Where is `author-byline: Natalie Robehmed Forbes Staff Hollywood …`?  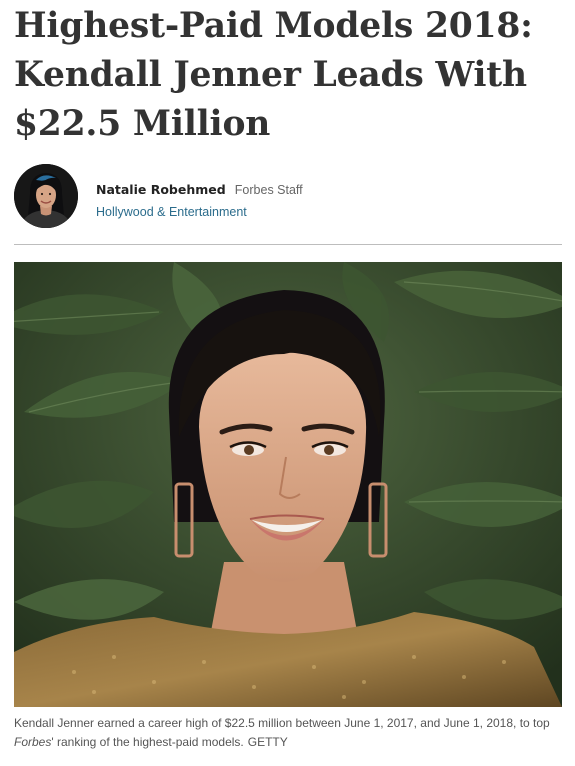
author-byline: Natalie Robehmed Forbes Staff Hollywood … is located at coordinates (288, 197).